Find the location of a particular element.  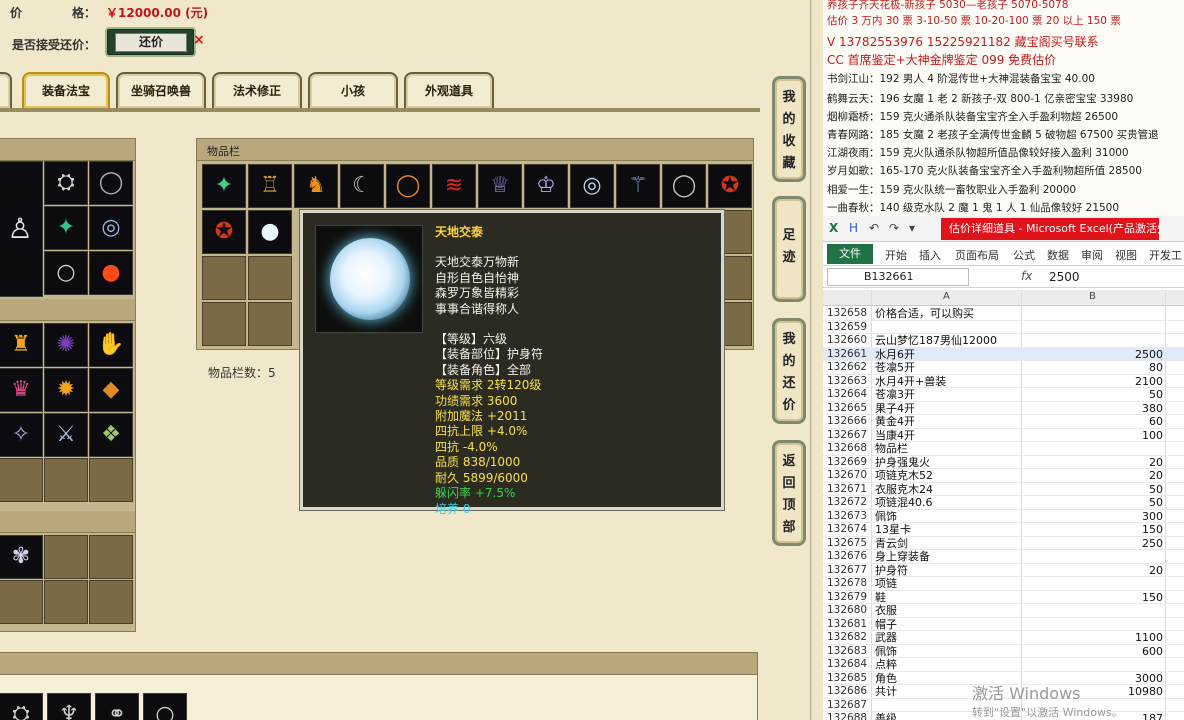

cell-a: 青云剑 is located at coordinates (950, 544).